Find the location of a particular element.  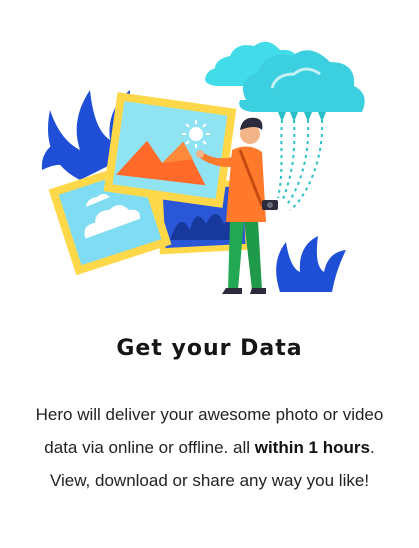

feature-title: Get your Data is located at coordinates (209, 348).